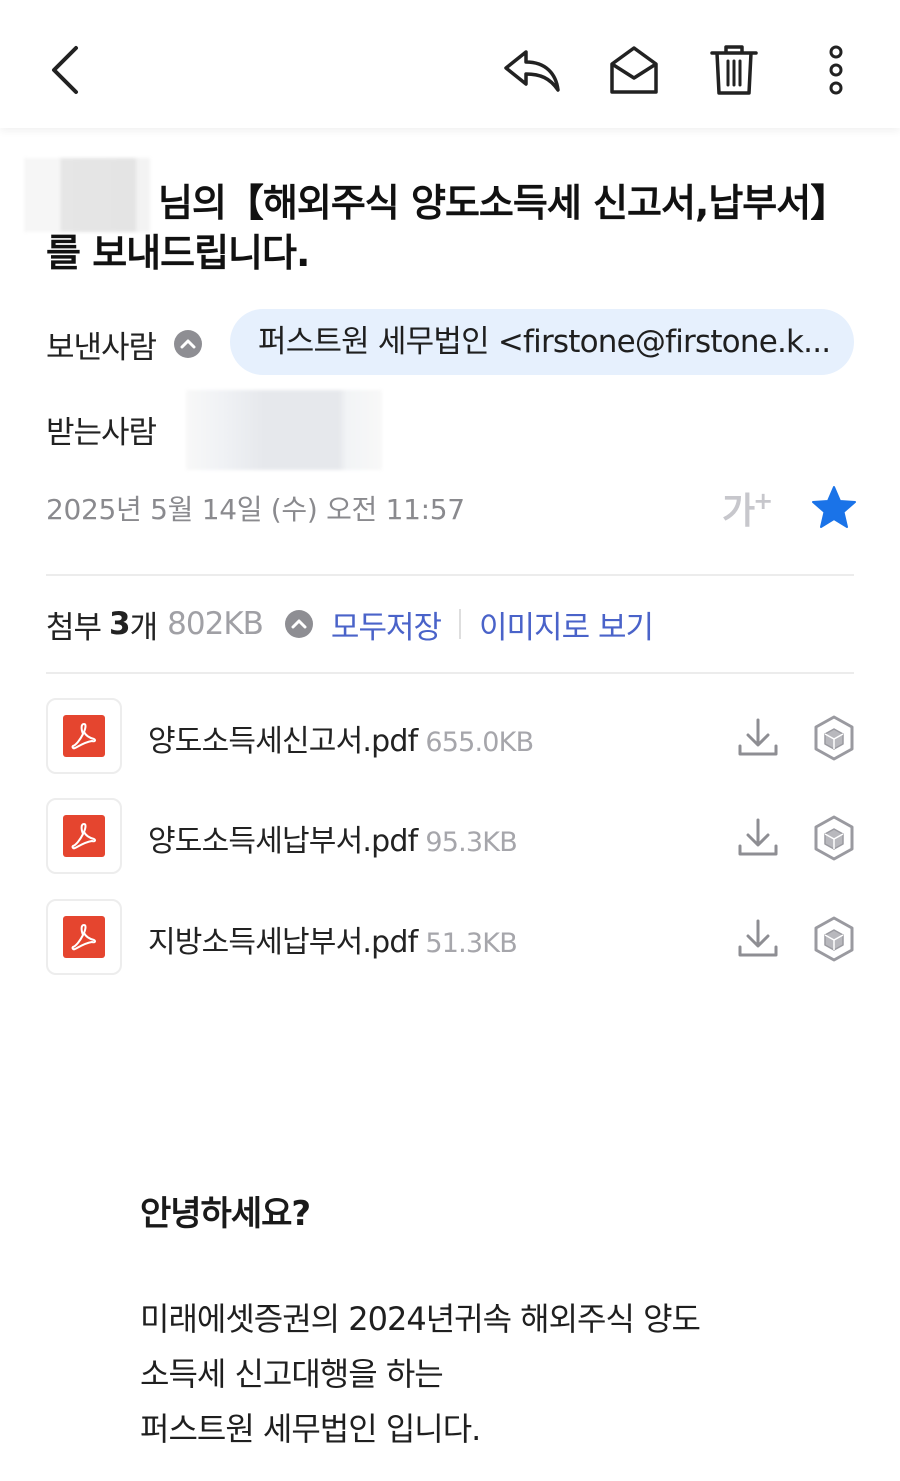 This screenshot has height=1481, width=900. What do you see at coordinates (74, 627) in the screenshot?
I see `attachments-label: 첨부` at bounding box center [74, 627].